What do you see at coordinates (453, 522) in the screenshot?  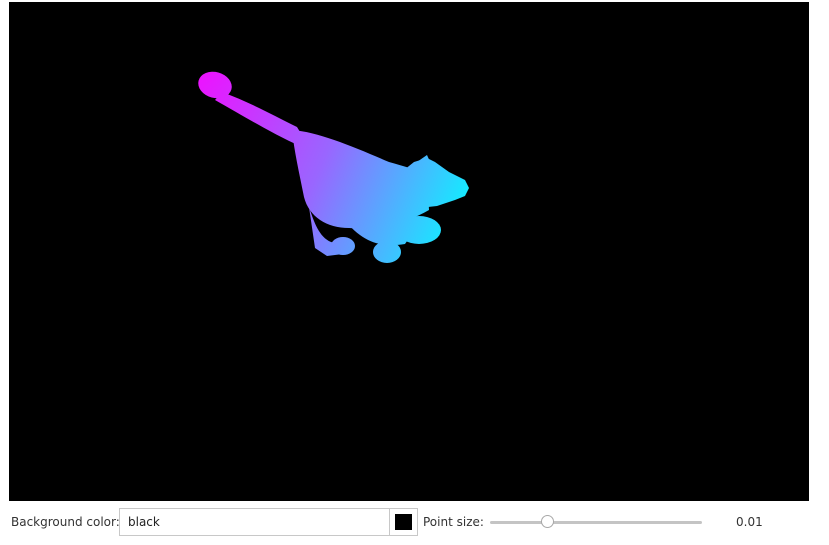 I see `point-size-label: Point size:` at bounding box center [453, 522].